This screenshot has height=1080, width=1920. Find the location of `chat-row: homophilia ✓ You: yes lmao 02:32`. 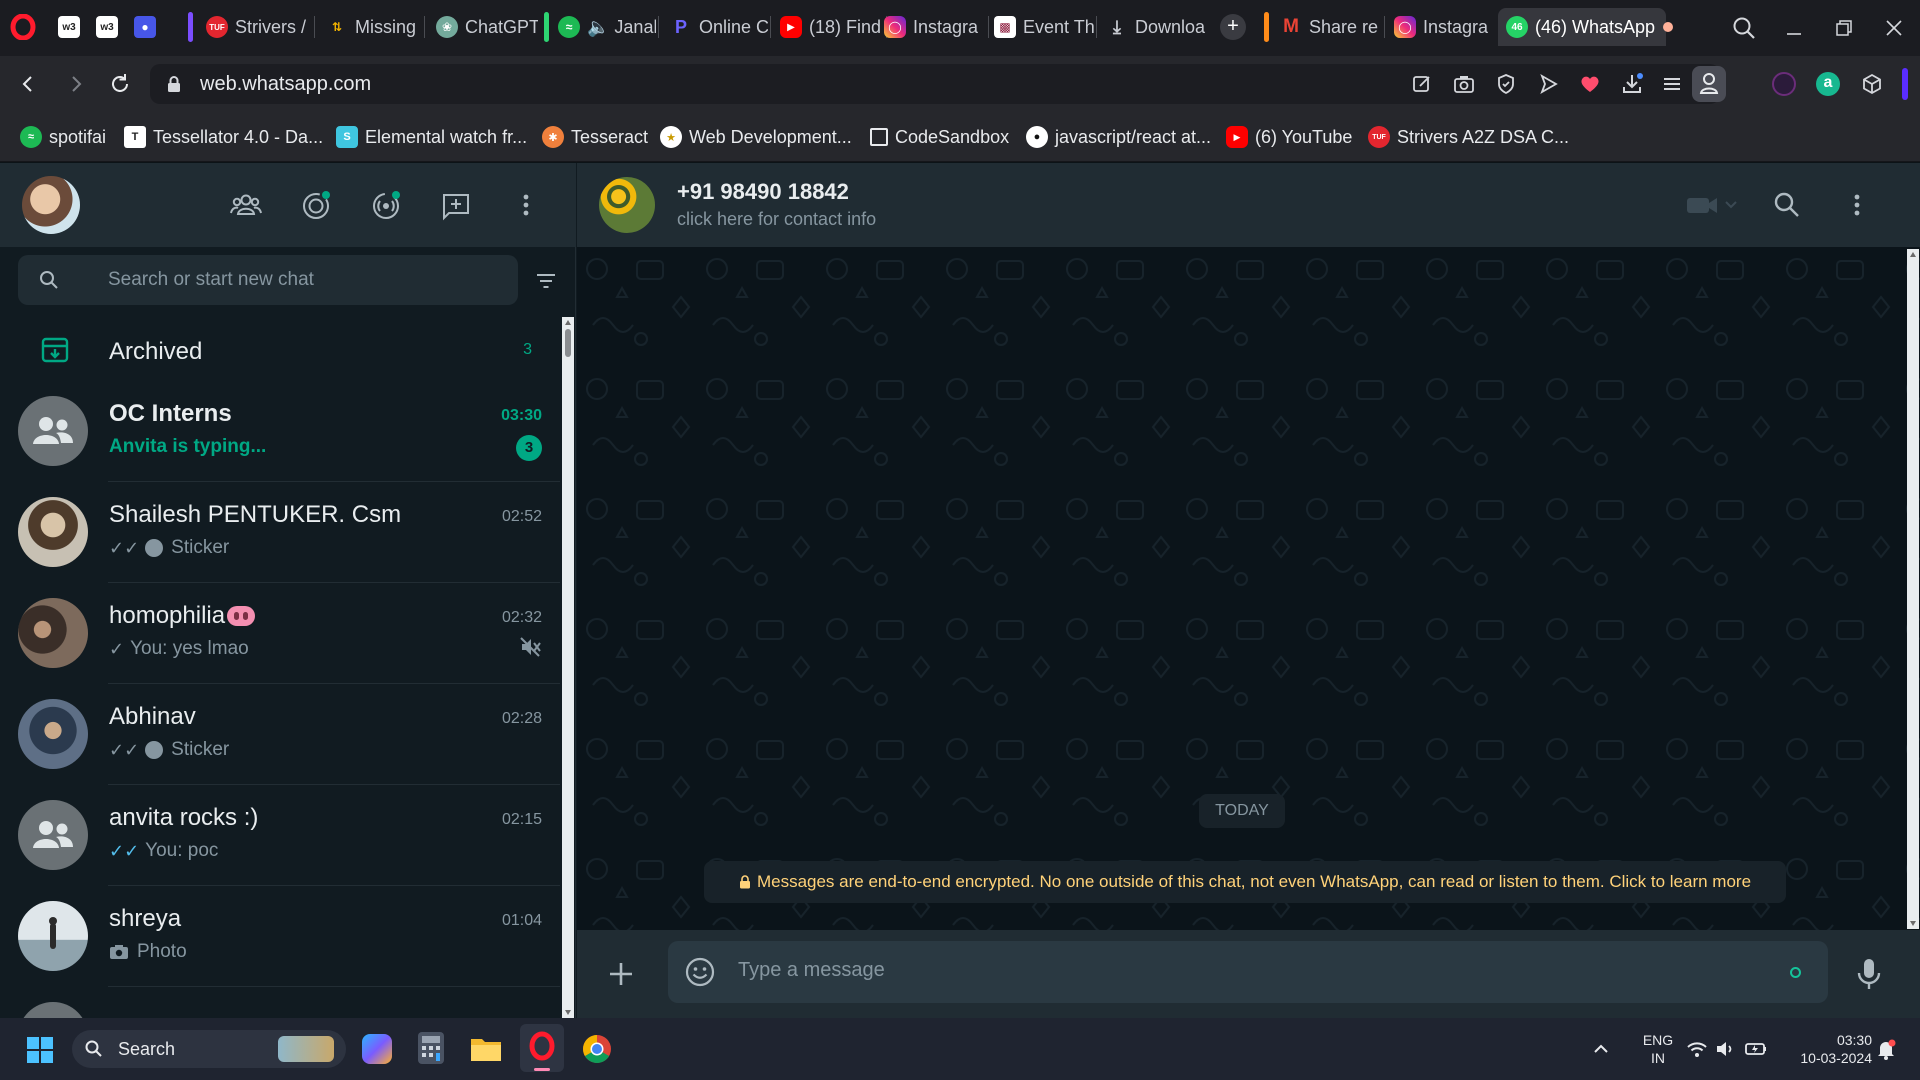

chat-row: homophilia ✓ You: yes lmao 02:32 is located at coordinates (280, 633).